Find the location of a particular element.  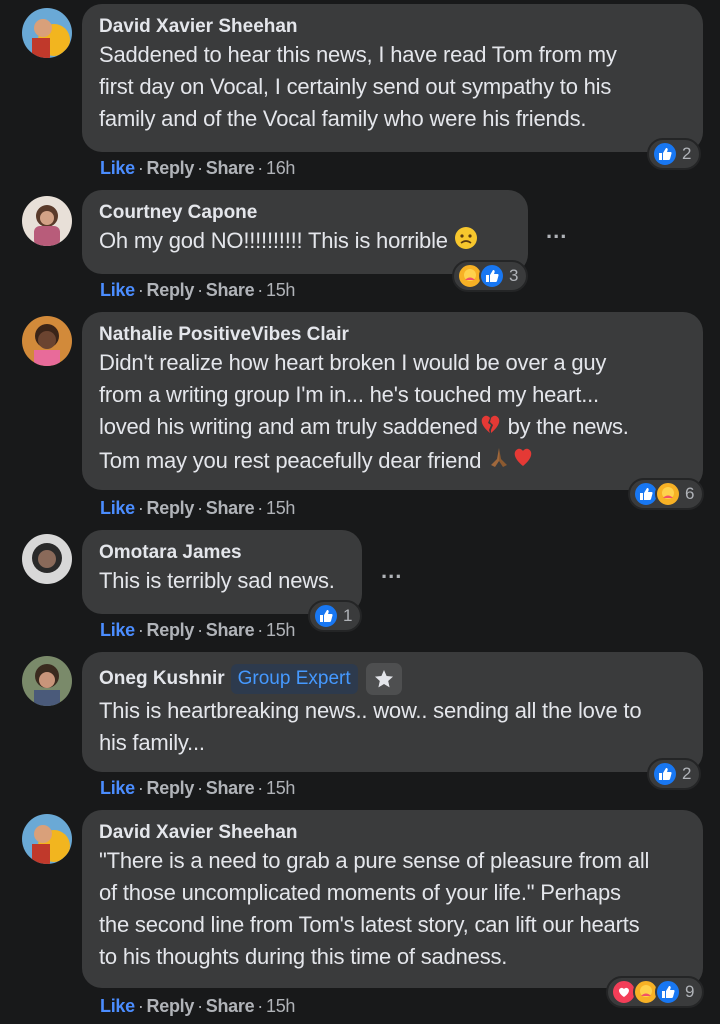

care-reaction-icon is located at coordinates (668, 494).